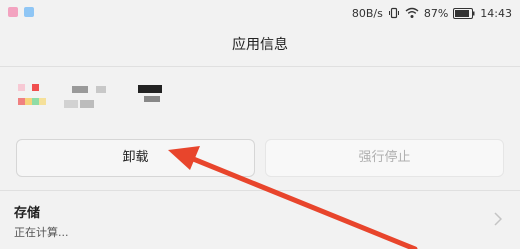  What do you see at coordinates (496, 13) in the screenshot?
I see `clock: 14:43` at bounding box center [496, 13].